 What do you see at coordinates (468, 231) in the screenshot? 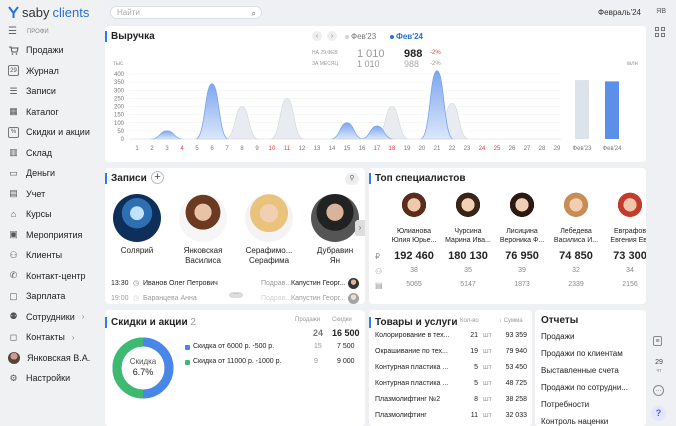
I see `specialist-last-name: Чурсина` at bounding box center [468, 231].